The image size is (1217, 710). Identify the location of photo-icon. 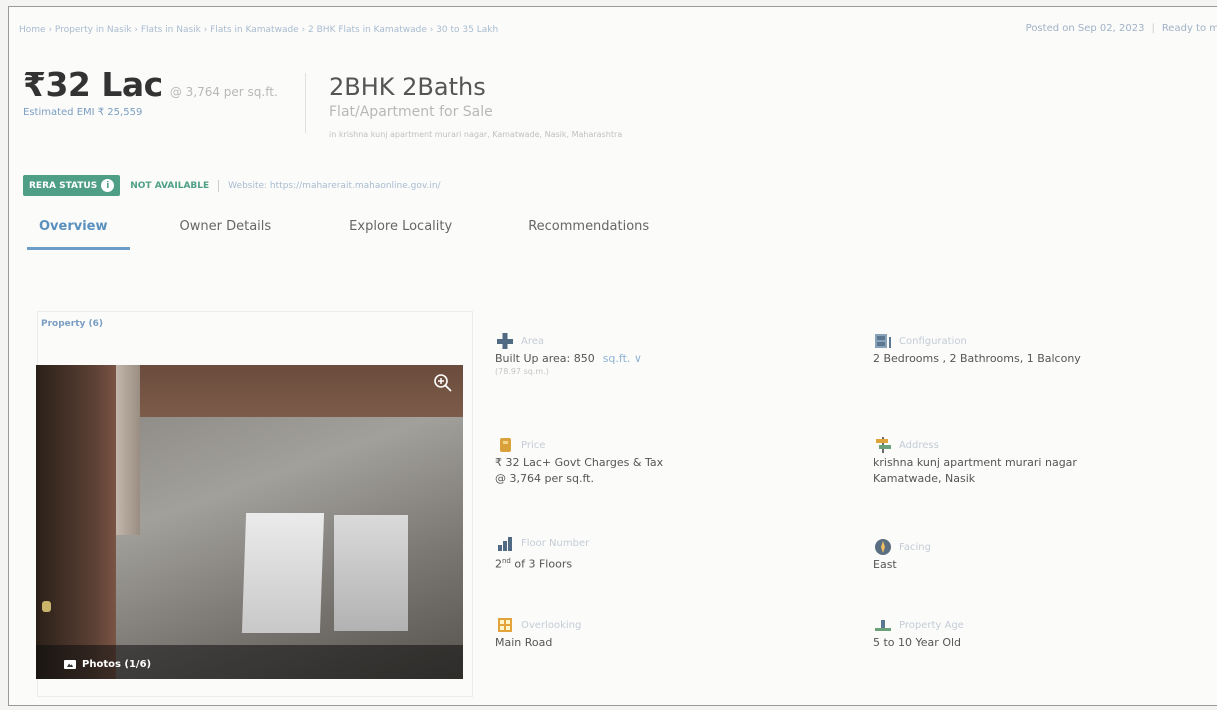
(70, 664).